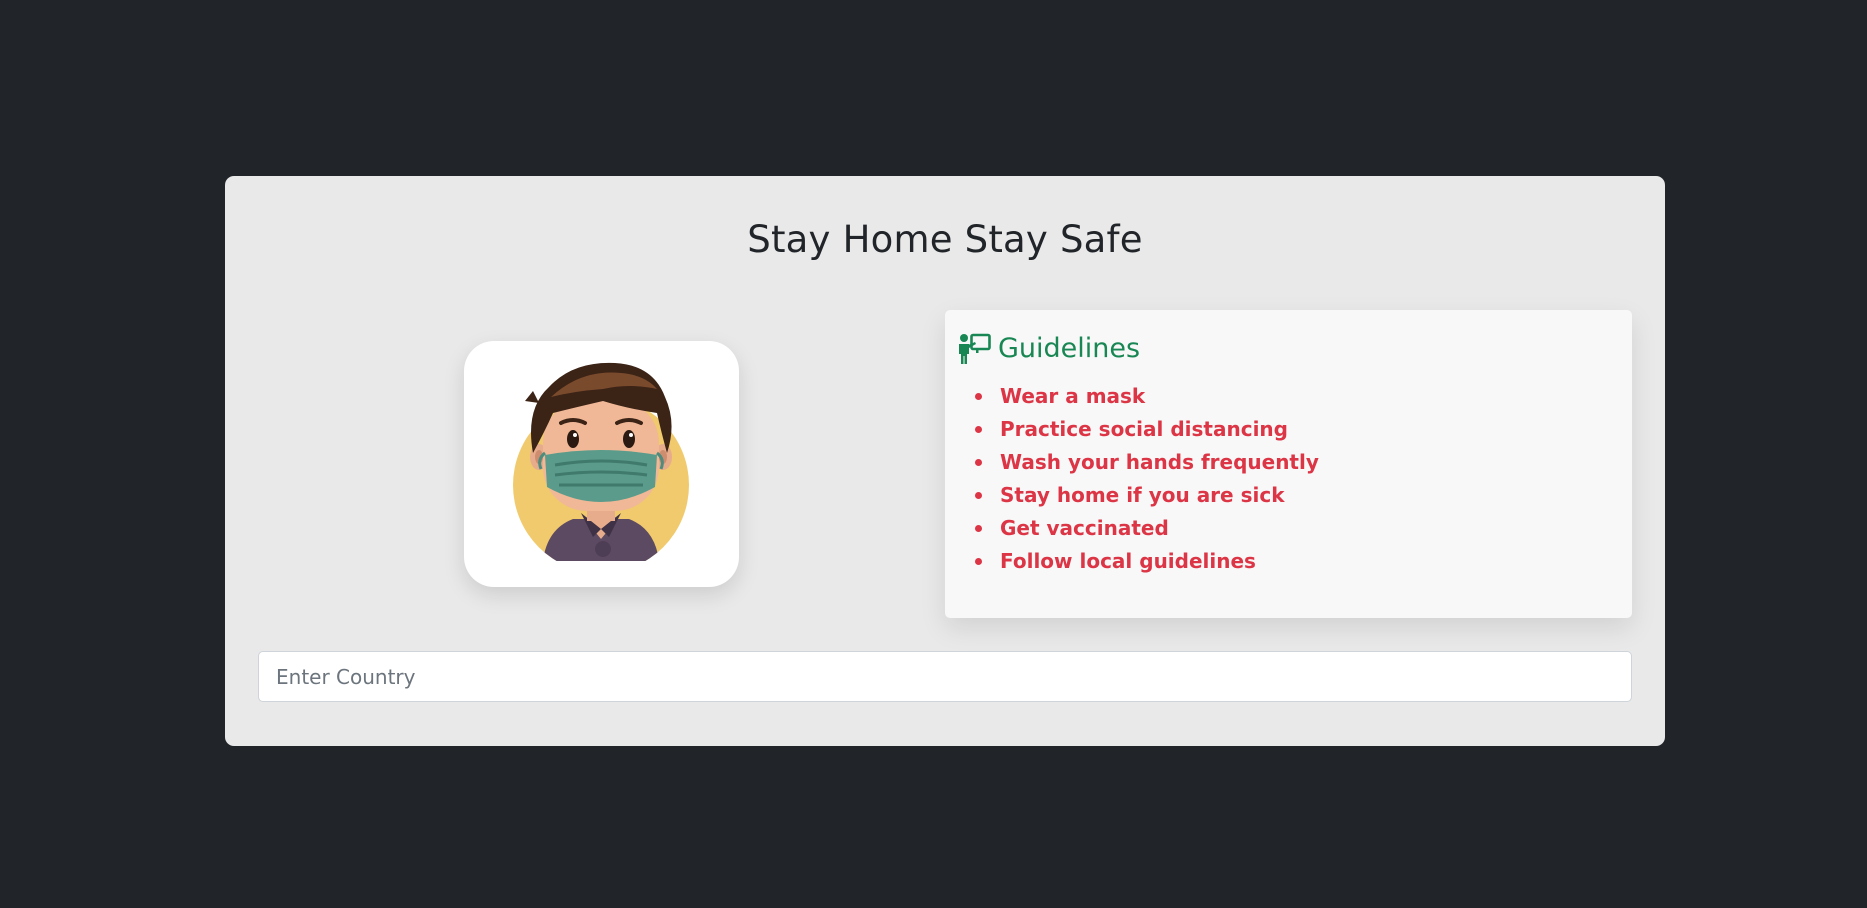 This screenshot has height=908, width=1867. Describe the element at coordinates (1144, 429) in the screenshot. I see `list-item-text: Practice social distancing` at that location.